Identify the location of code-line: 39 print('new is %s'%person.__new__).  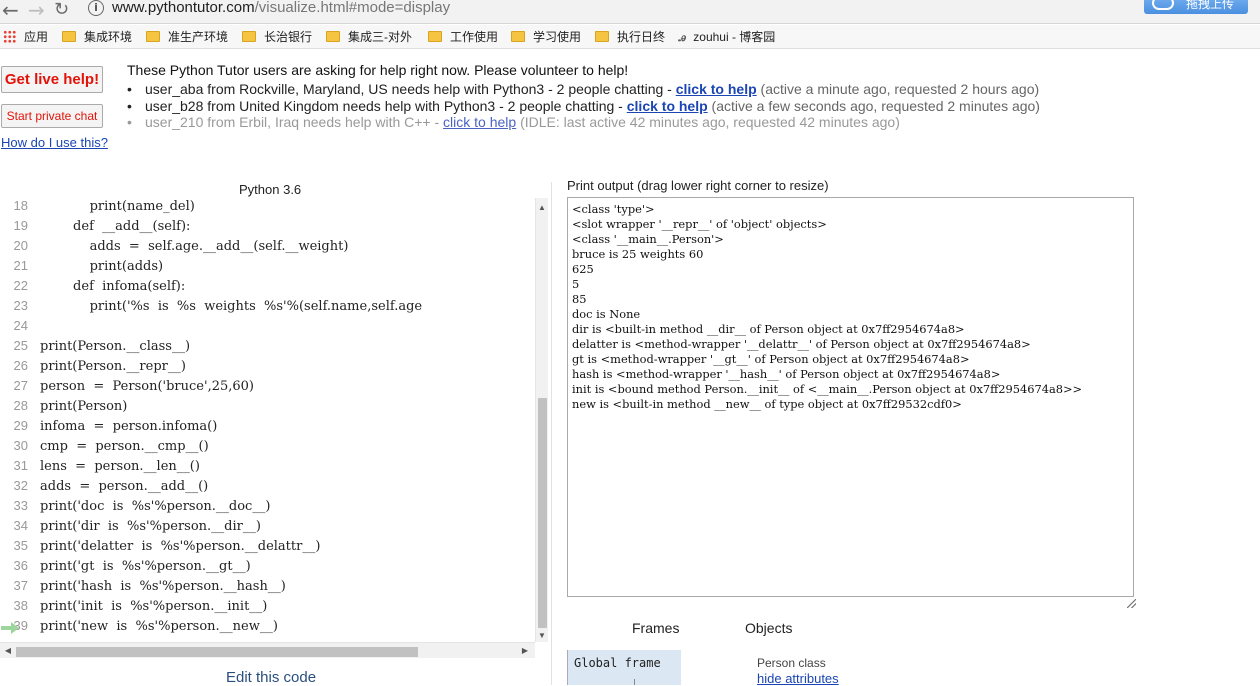
(267, 626).